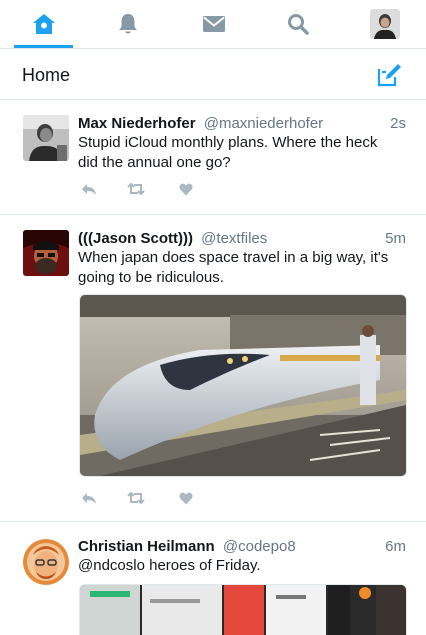 Image resolution: width=426 pixels, height=635 pixels. What do you see at coordinates (43, 46) in the screenshot?
I see `active-tab-indicator` at bounding box center [43, 46].